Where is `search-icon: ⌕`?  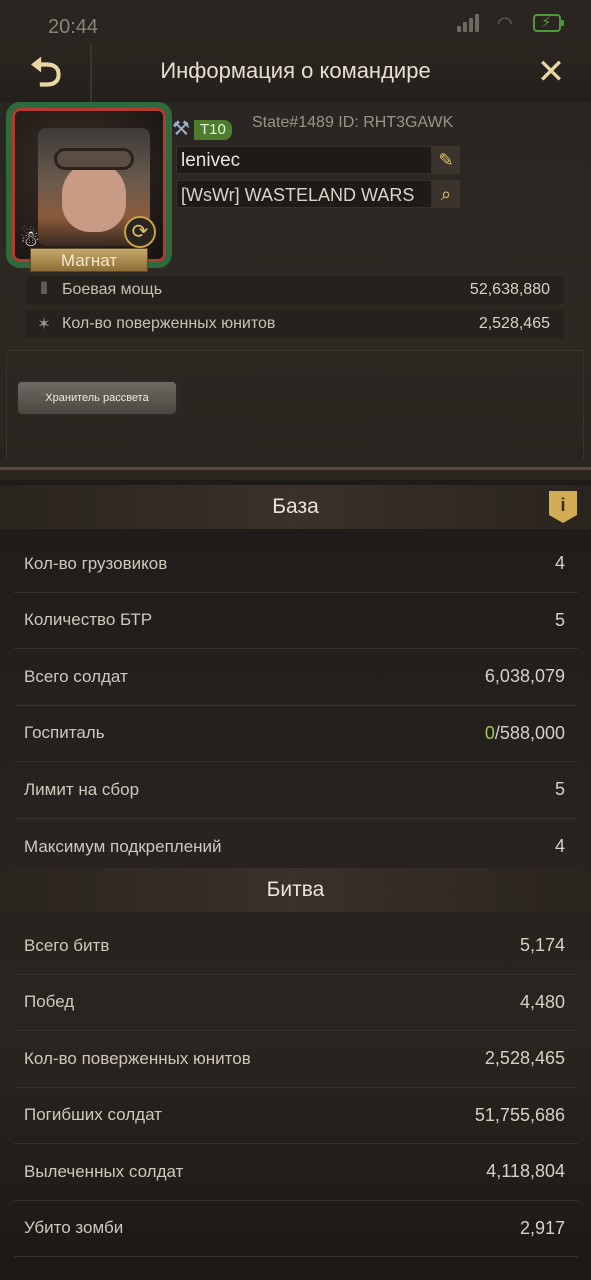 search-icon: ⌕ is located at coordinates (446, 194).